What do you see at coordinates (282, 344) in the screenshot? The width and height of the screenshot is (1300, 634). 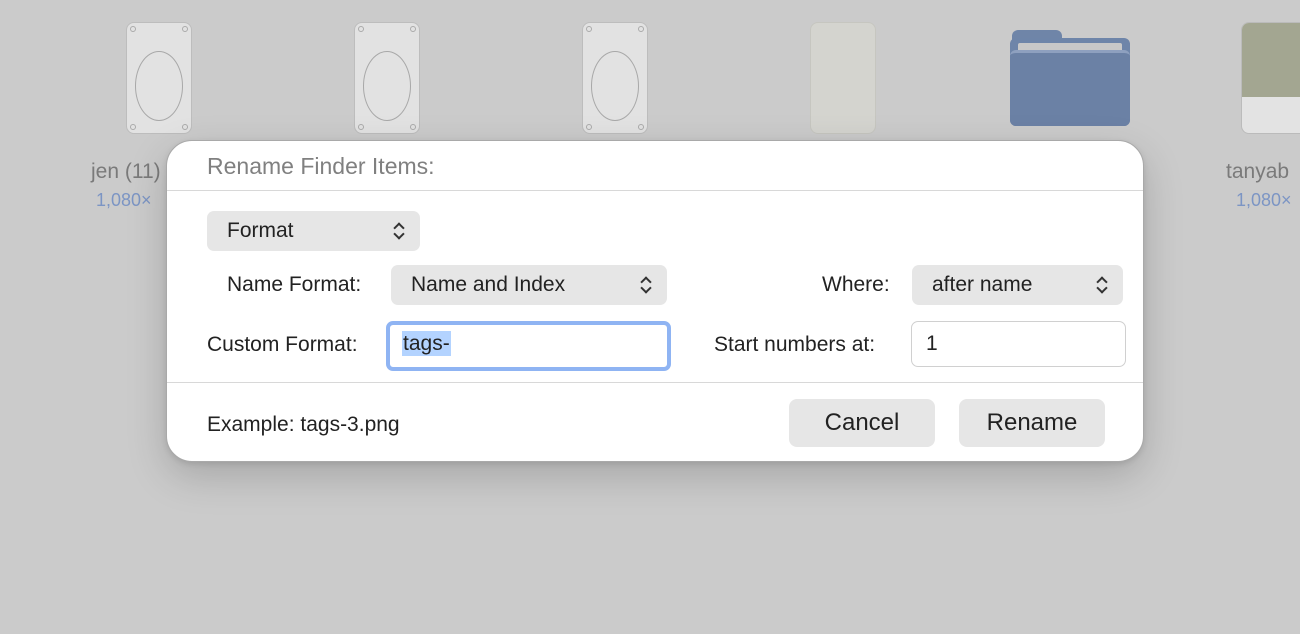 I see `custom-format-label: Custom Format:` at bounding box center [282, 344].